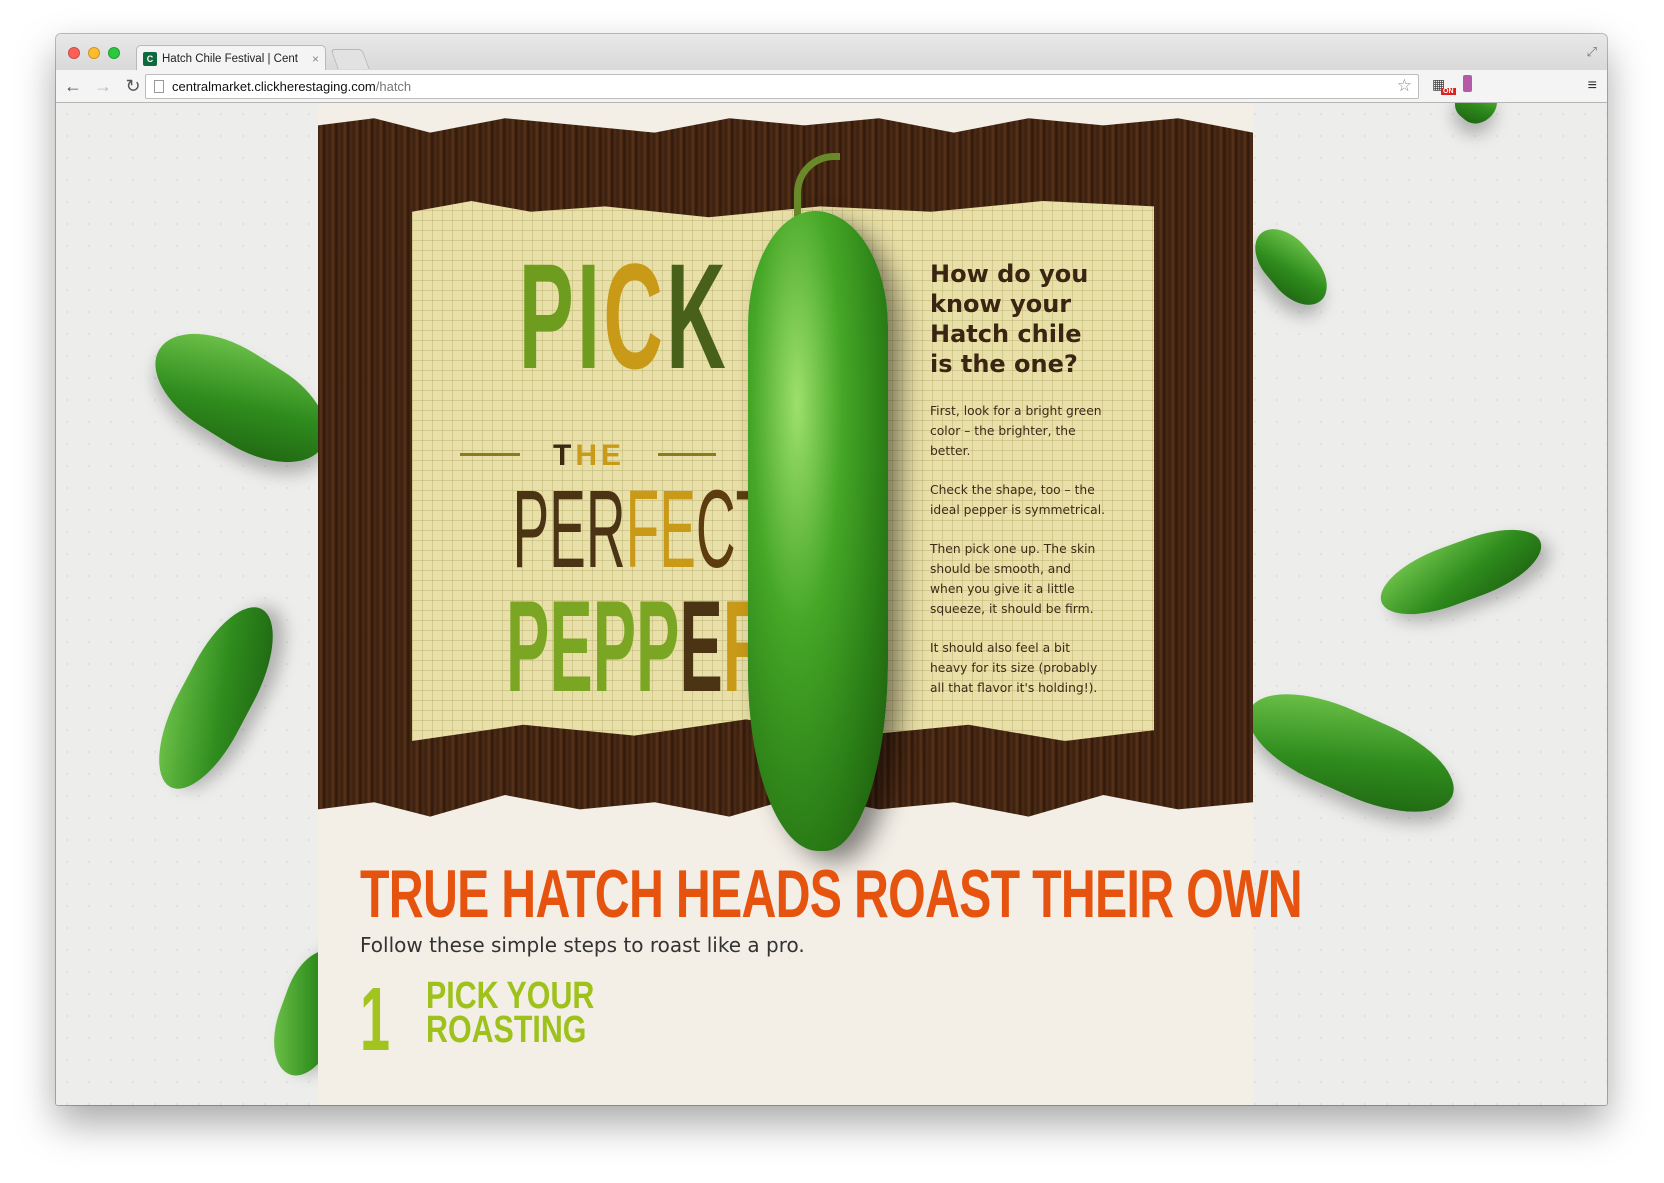 This screenshot has width=1664, height=1183. Describe the element at coordinates (103, 86) in the screenshot. I see `forward-button: →` at that location.